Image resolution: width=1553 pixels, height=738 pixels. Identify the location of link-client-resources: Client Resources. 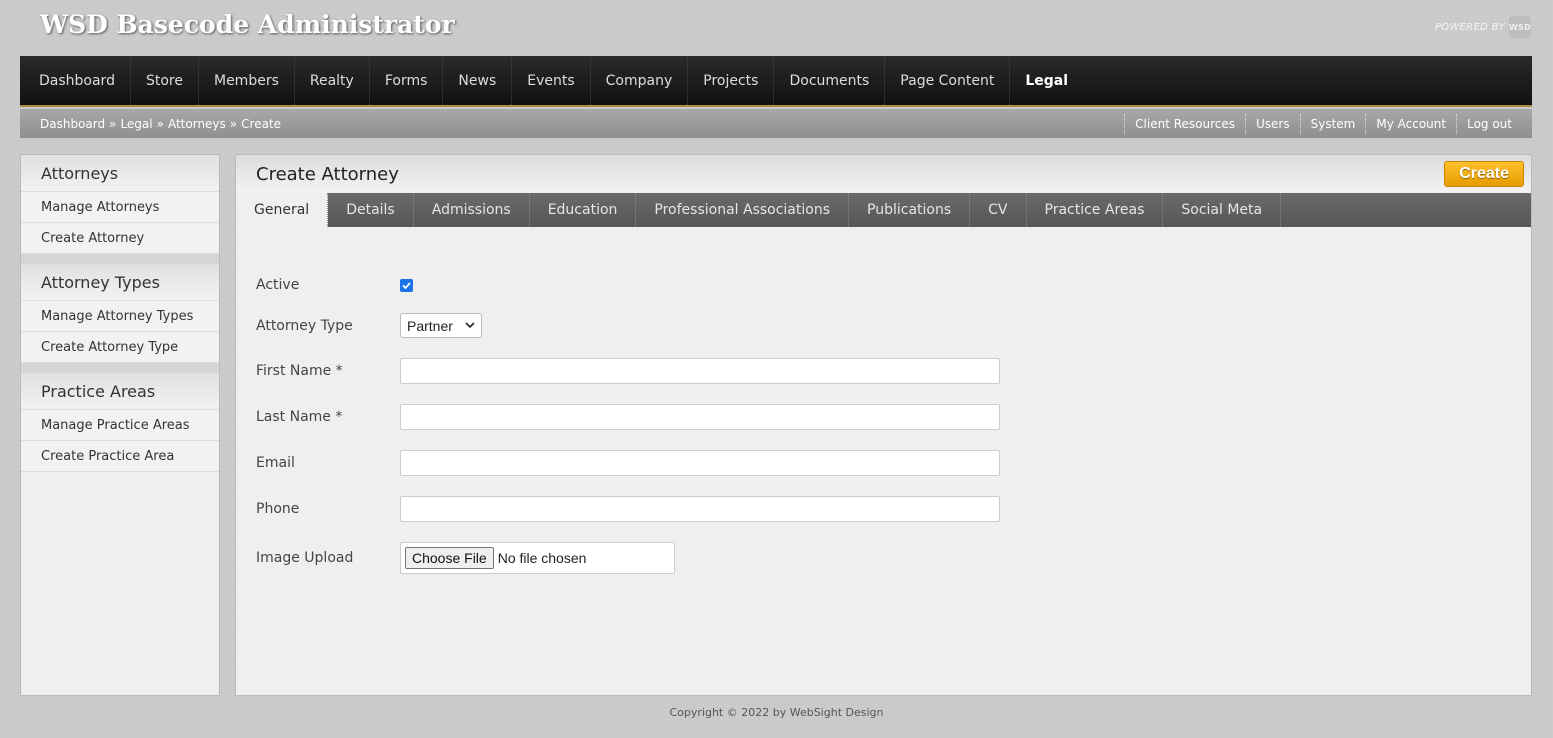
(1184, 123).